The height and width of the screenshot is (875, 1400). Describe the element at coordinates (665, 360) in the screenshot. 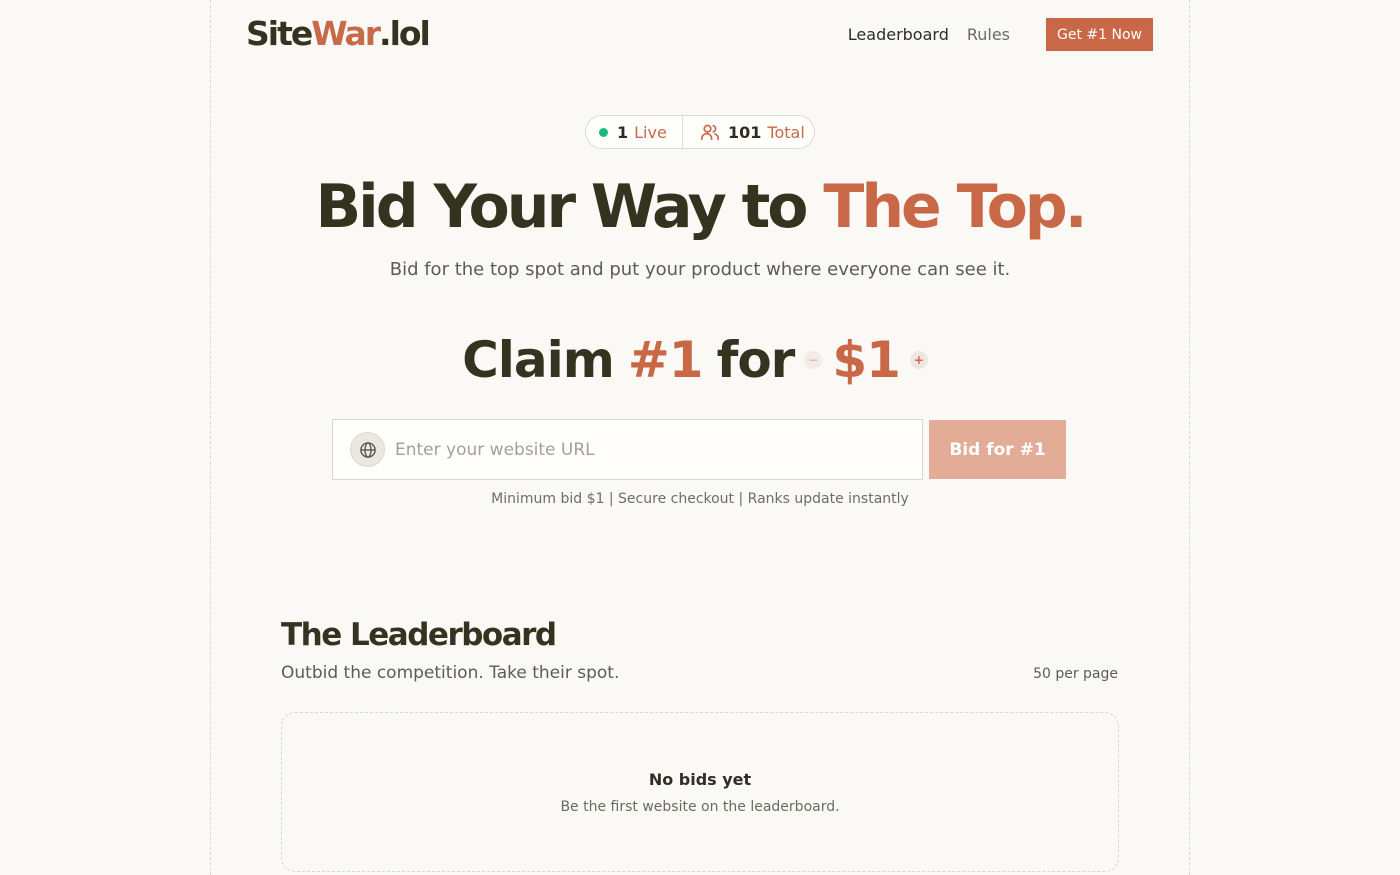

I see `claim-rank: #1` at that location.